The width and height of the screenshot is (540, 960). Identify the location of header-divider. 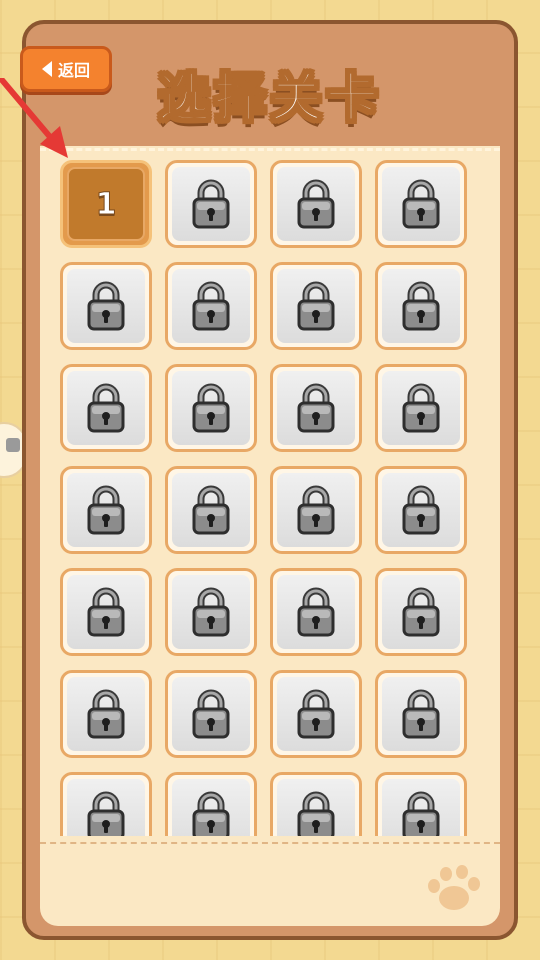
(270, 149).